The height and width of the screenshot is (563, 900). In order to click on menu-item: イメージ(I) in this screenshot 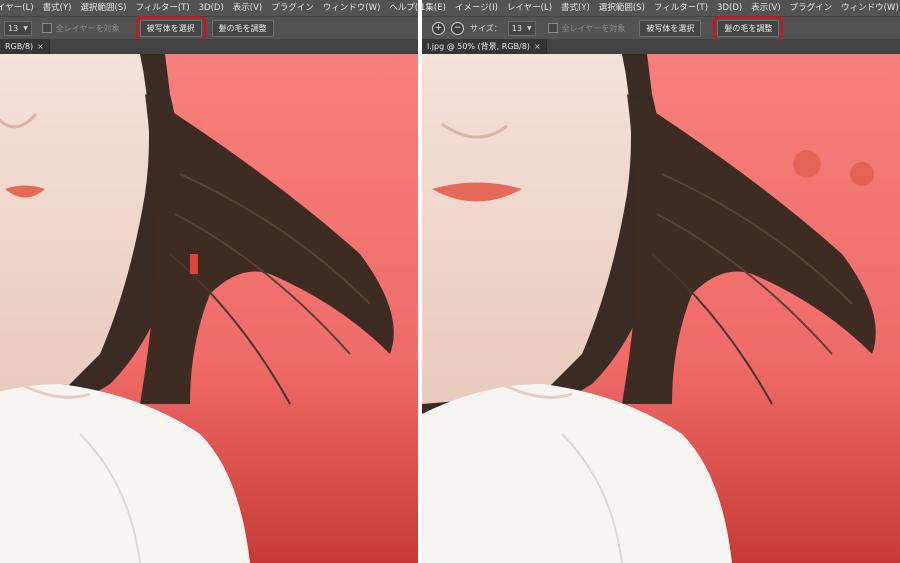, I will do `click(476, 8)`.